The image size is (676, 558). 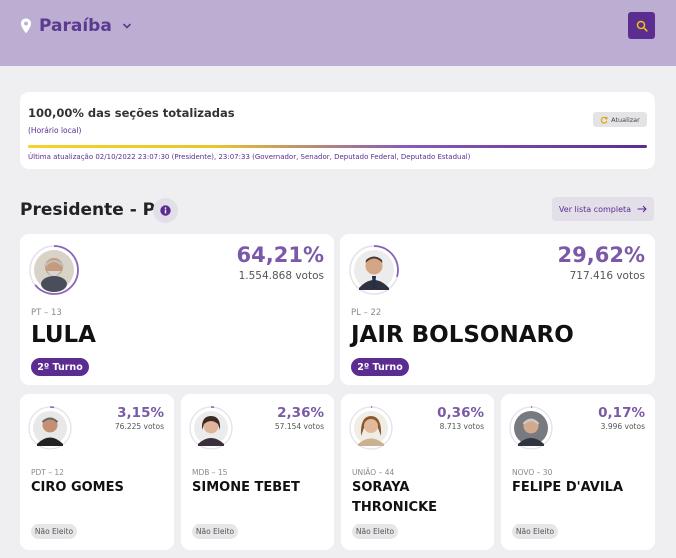 What do you see at coordinates (127, 26) in the screenshot?
I see `chevron-down-icon` at bounding box center [127, 26].